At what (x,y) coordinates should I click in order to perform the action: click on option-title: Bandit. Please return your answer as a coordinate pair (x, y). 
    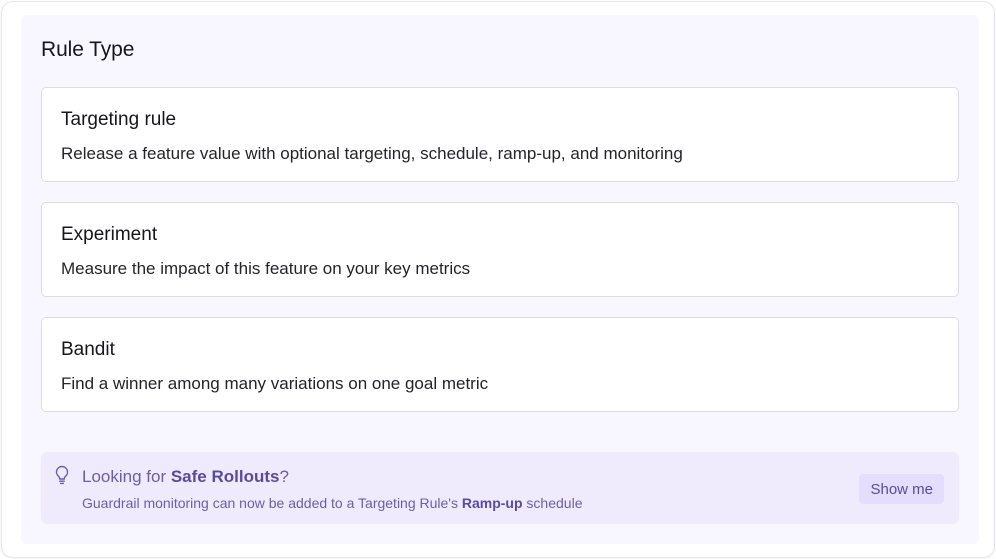
    Looking at the image, I should click on (88, 349).